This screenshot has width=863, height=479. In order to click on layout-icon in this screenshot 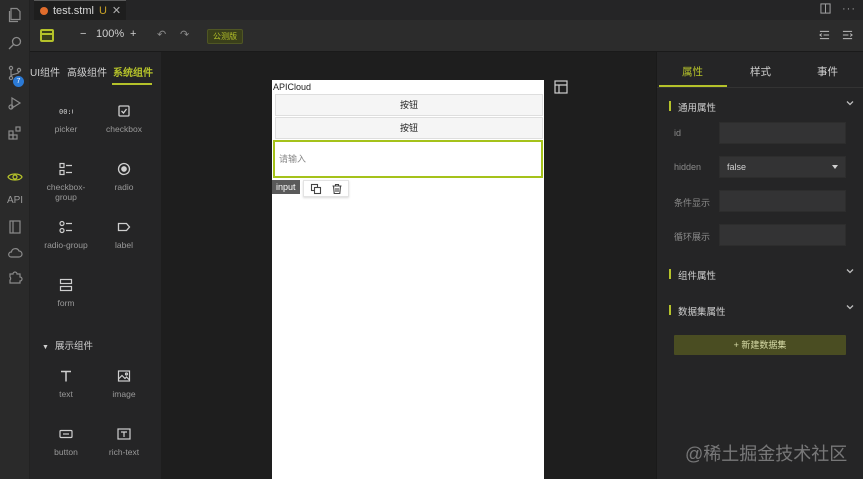, I will do `click(561, 87)`.